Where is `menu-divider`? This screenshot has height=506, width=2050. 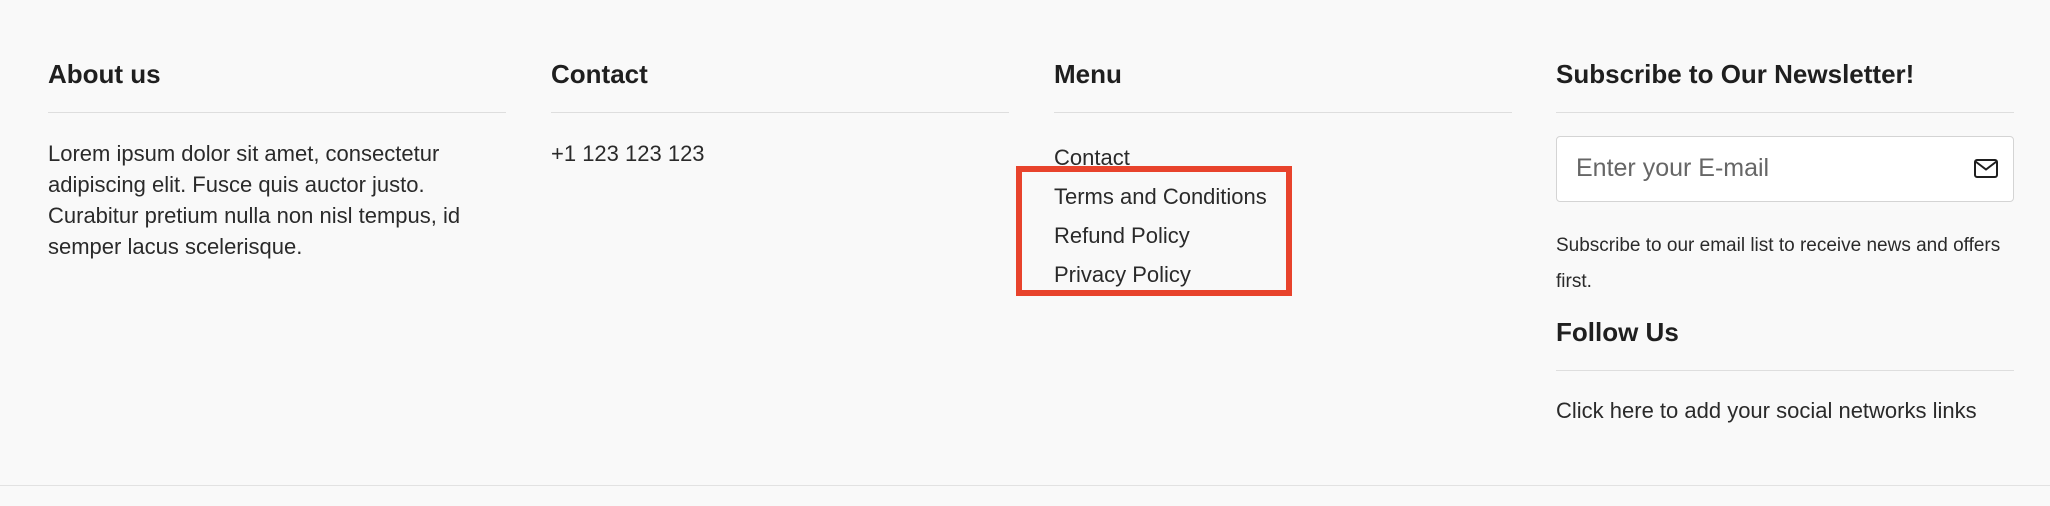 menu-divider is located at coordinates (1283, 112).